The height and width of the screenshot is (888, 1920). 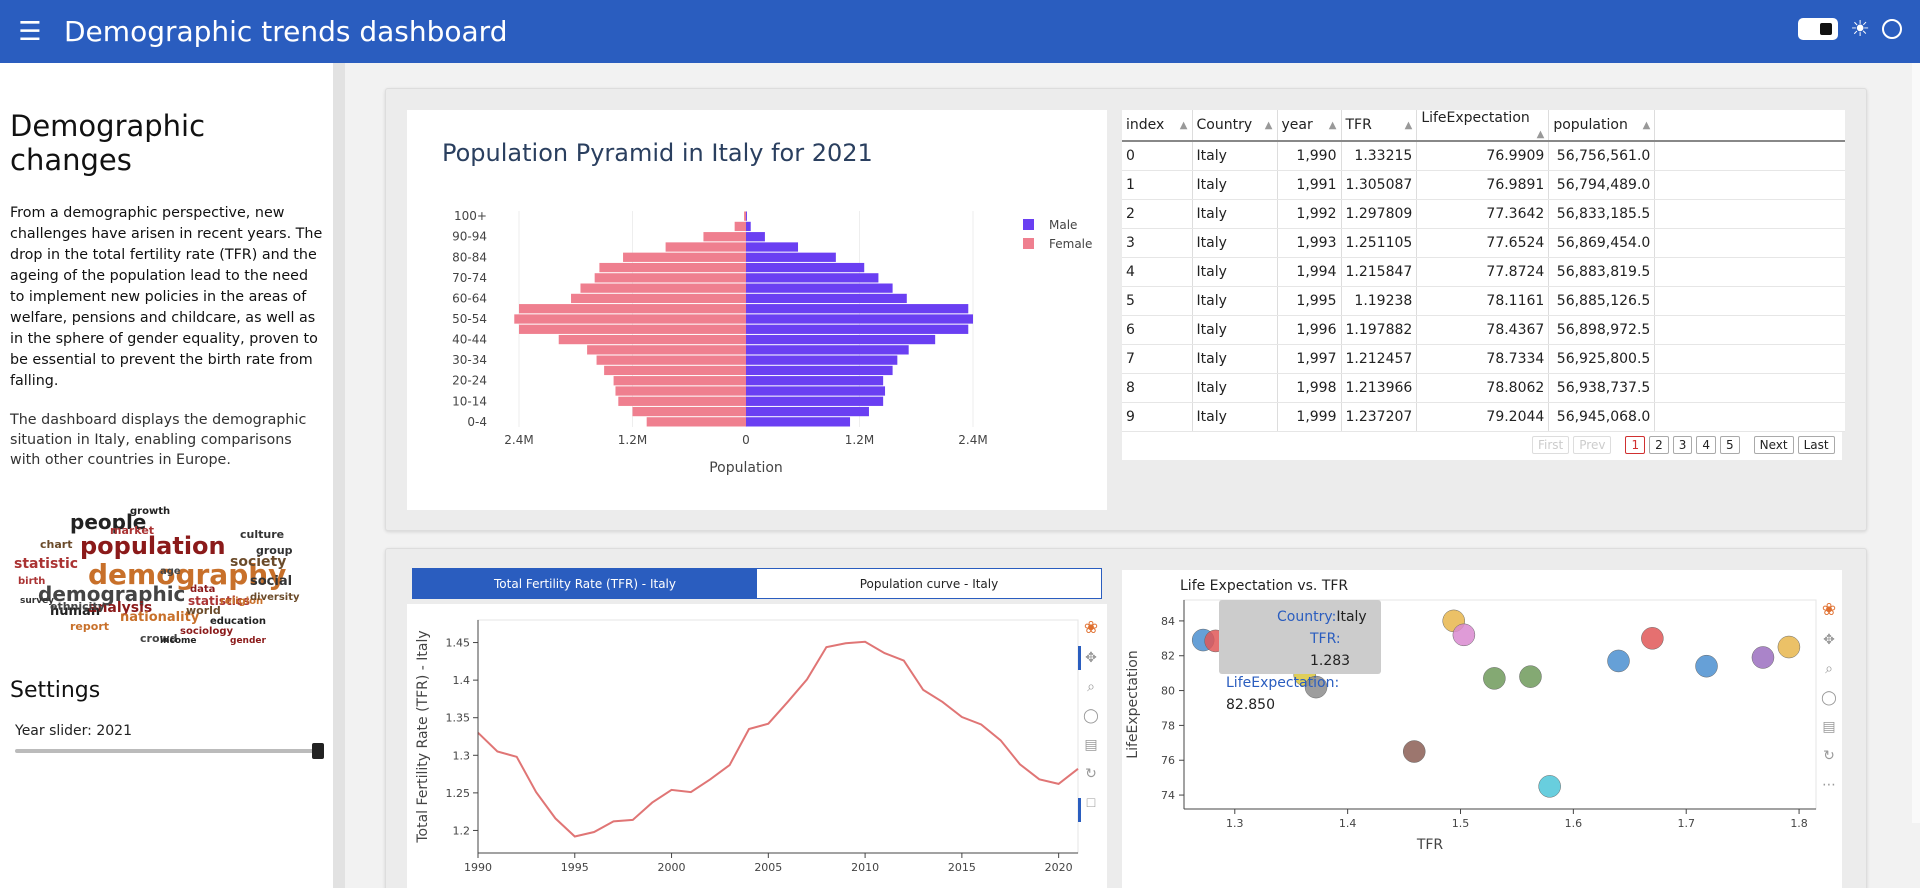 I want to click on table-row: 6 Italy 1,996 1.197882 78.4367 56,898,972.5, so click(x=1483, y=330).